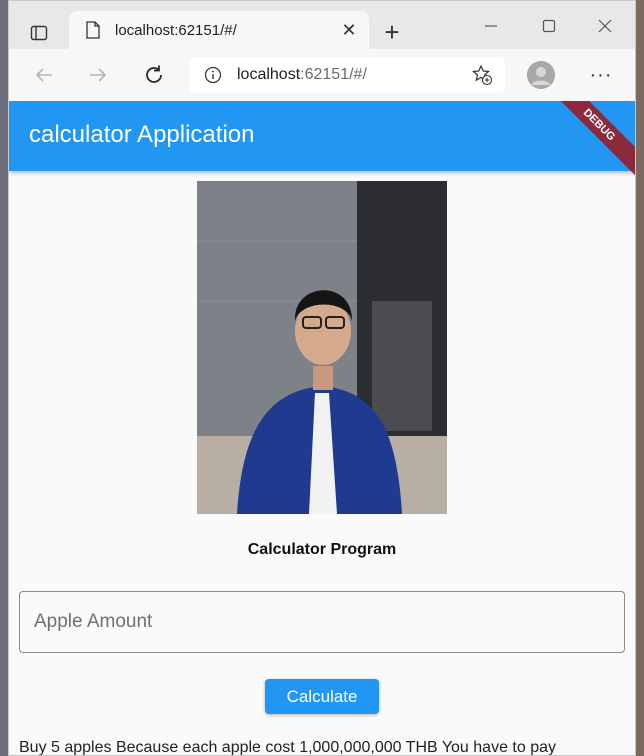 This screenshot has height=756, width=644. What do you see at coordinates (142, 134) in the screenshot?
I see `app-title: calculator Application` at bounding box center [142, 134].